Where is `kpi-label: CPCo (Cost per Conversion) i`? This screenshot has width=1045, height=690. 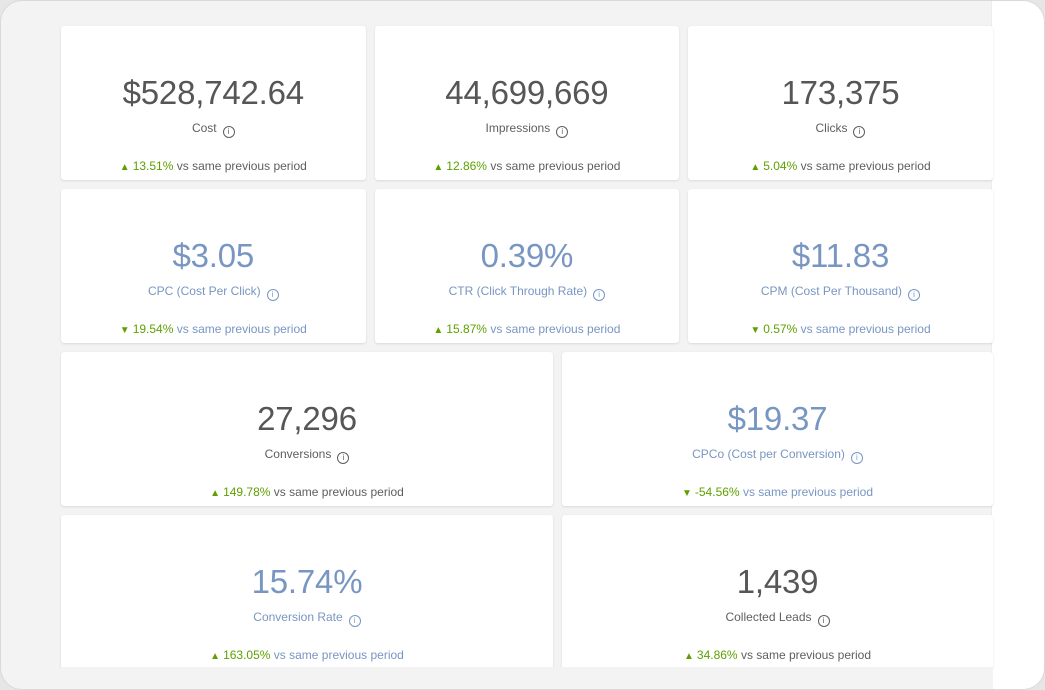
kpi-label: CPCo (Cost per Conversion) i is located at coordinates (777, 455).